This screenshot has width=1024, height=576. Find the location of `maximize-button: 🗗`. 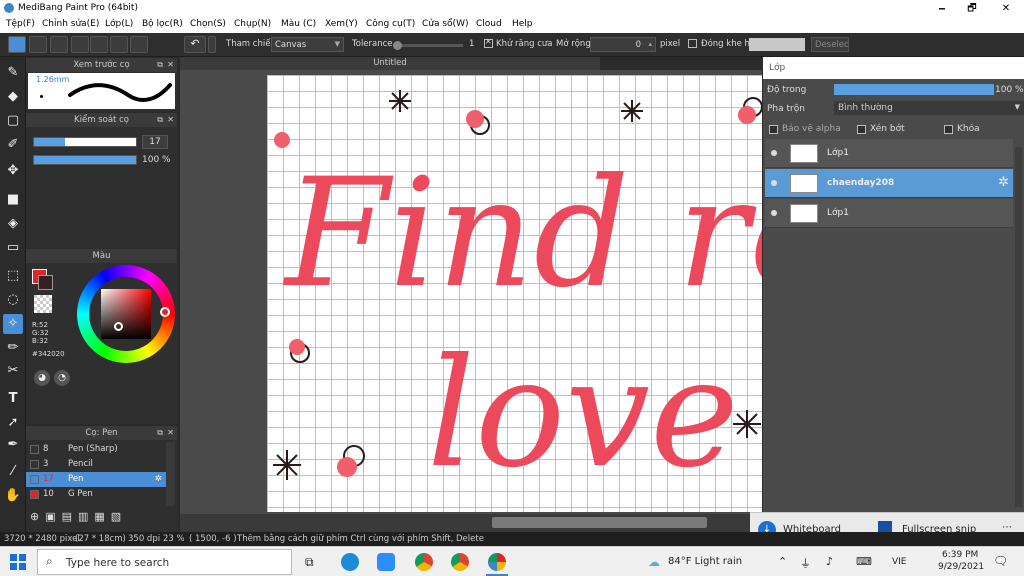

maximize-button: 🗗 is located at coordinates (972, 8).